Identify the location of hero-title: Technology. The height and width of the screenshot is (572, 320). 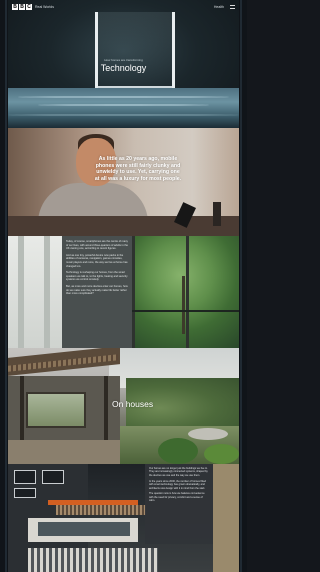
(123, 68).